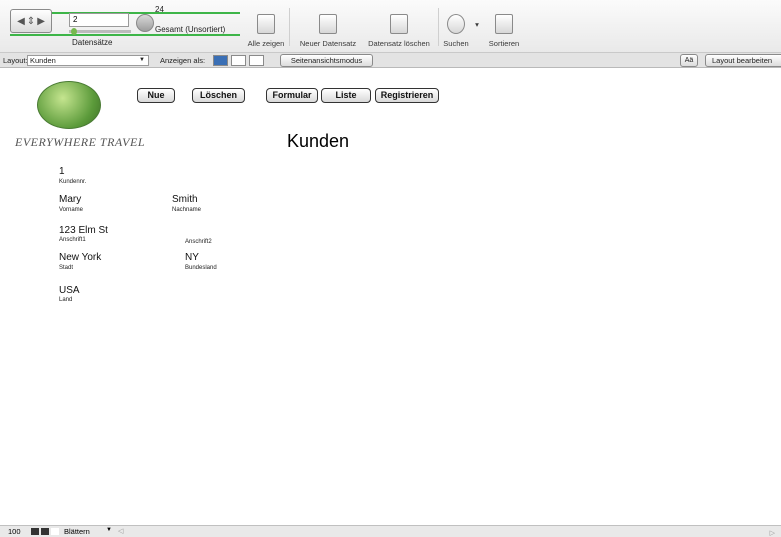  Describe the element at coordinates (159, 9) in the screenshot. I see `record-total: 24` at that location.